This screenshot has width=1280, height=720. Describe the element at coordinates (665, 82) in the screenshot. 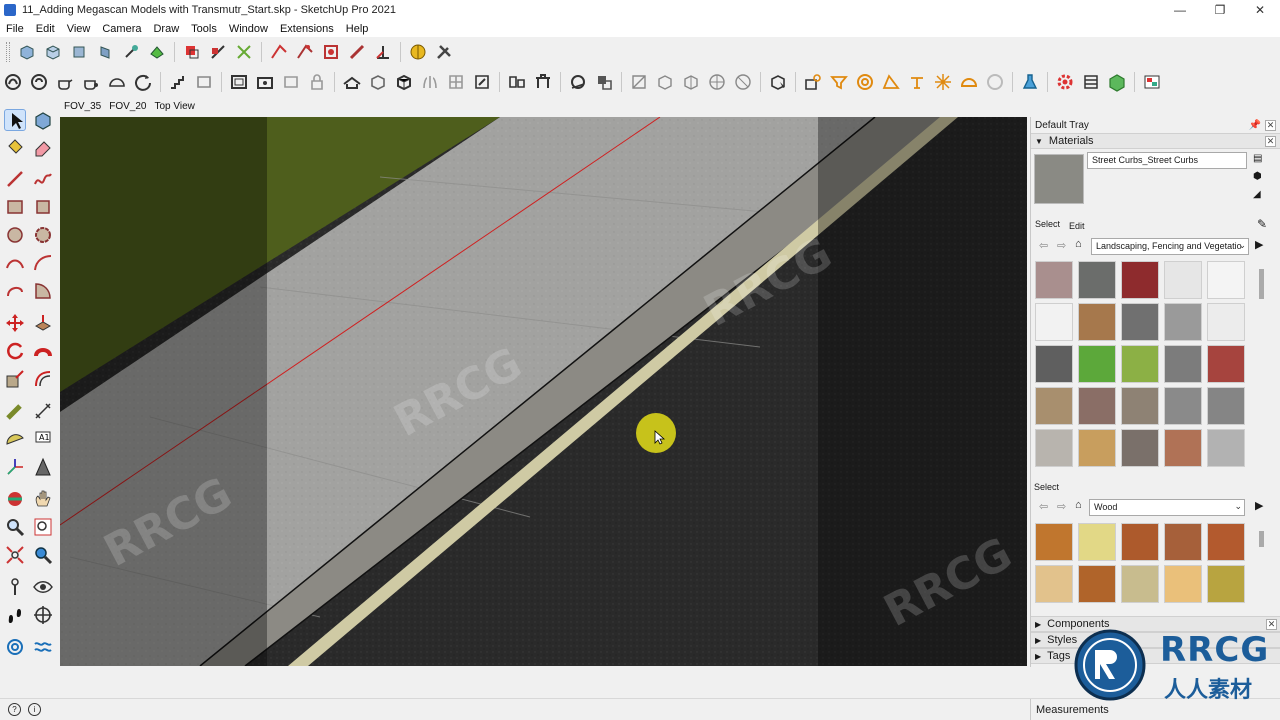

I see `plugin-box-outline-icon` at that location.